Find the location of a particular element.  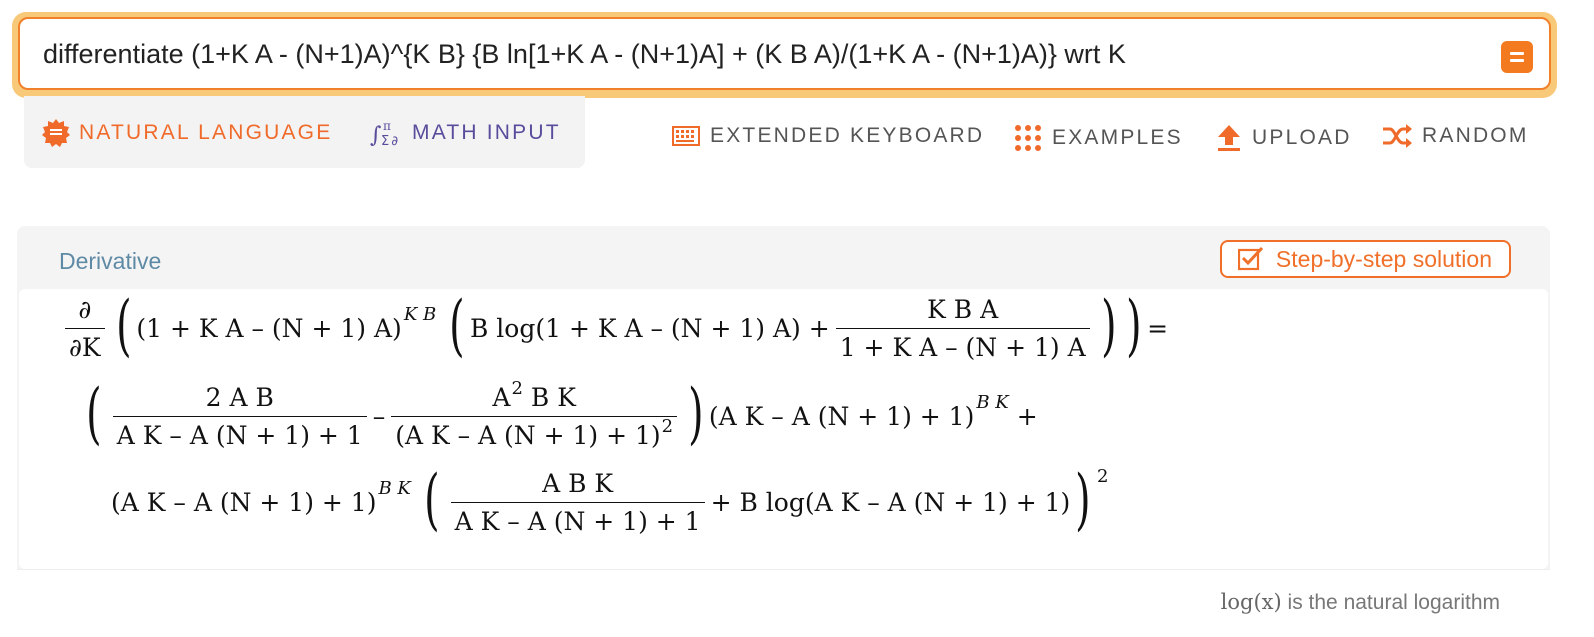

math-input-icon: ∫ π Σ∂ is located at coordinates (385, 133).